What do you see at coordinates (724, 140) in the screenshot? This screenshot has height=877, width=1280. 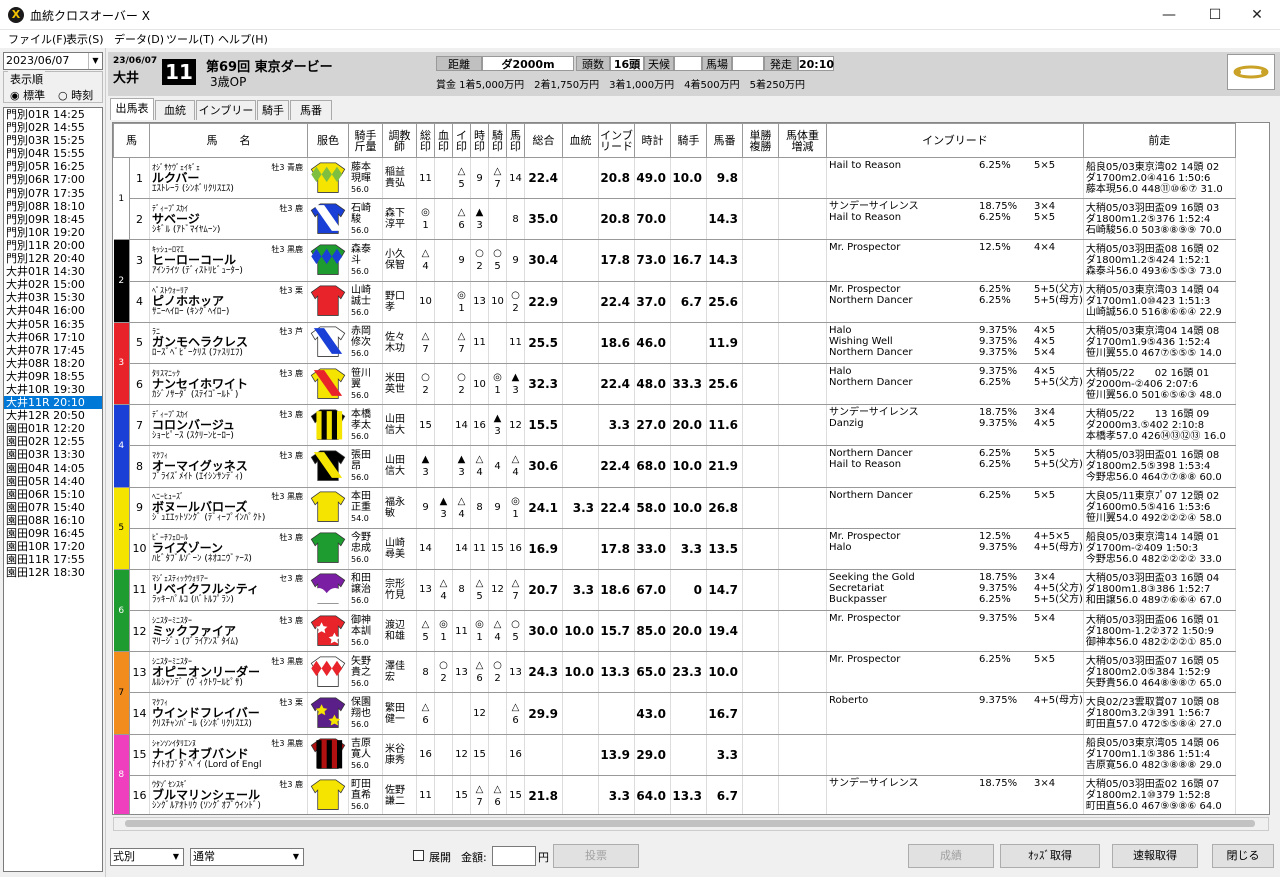 I see `column-header: 馬番` at bounding box center [724, 140].